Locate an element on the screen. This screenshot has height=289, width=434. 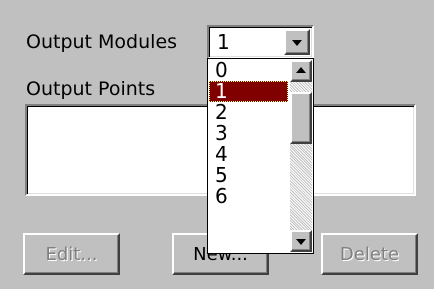
arrow-down-icon is located at coordinates (301, 242).